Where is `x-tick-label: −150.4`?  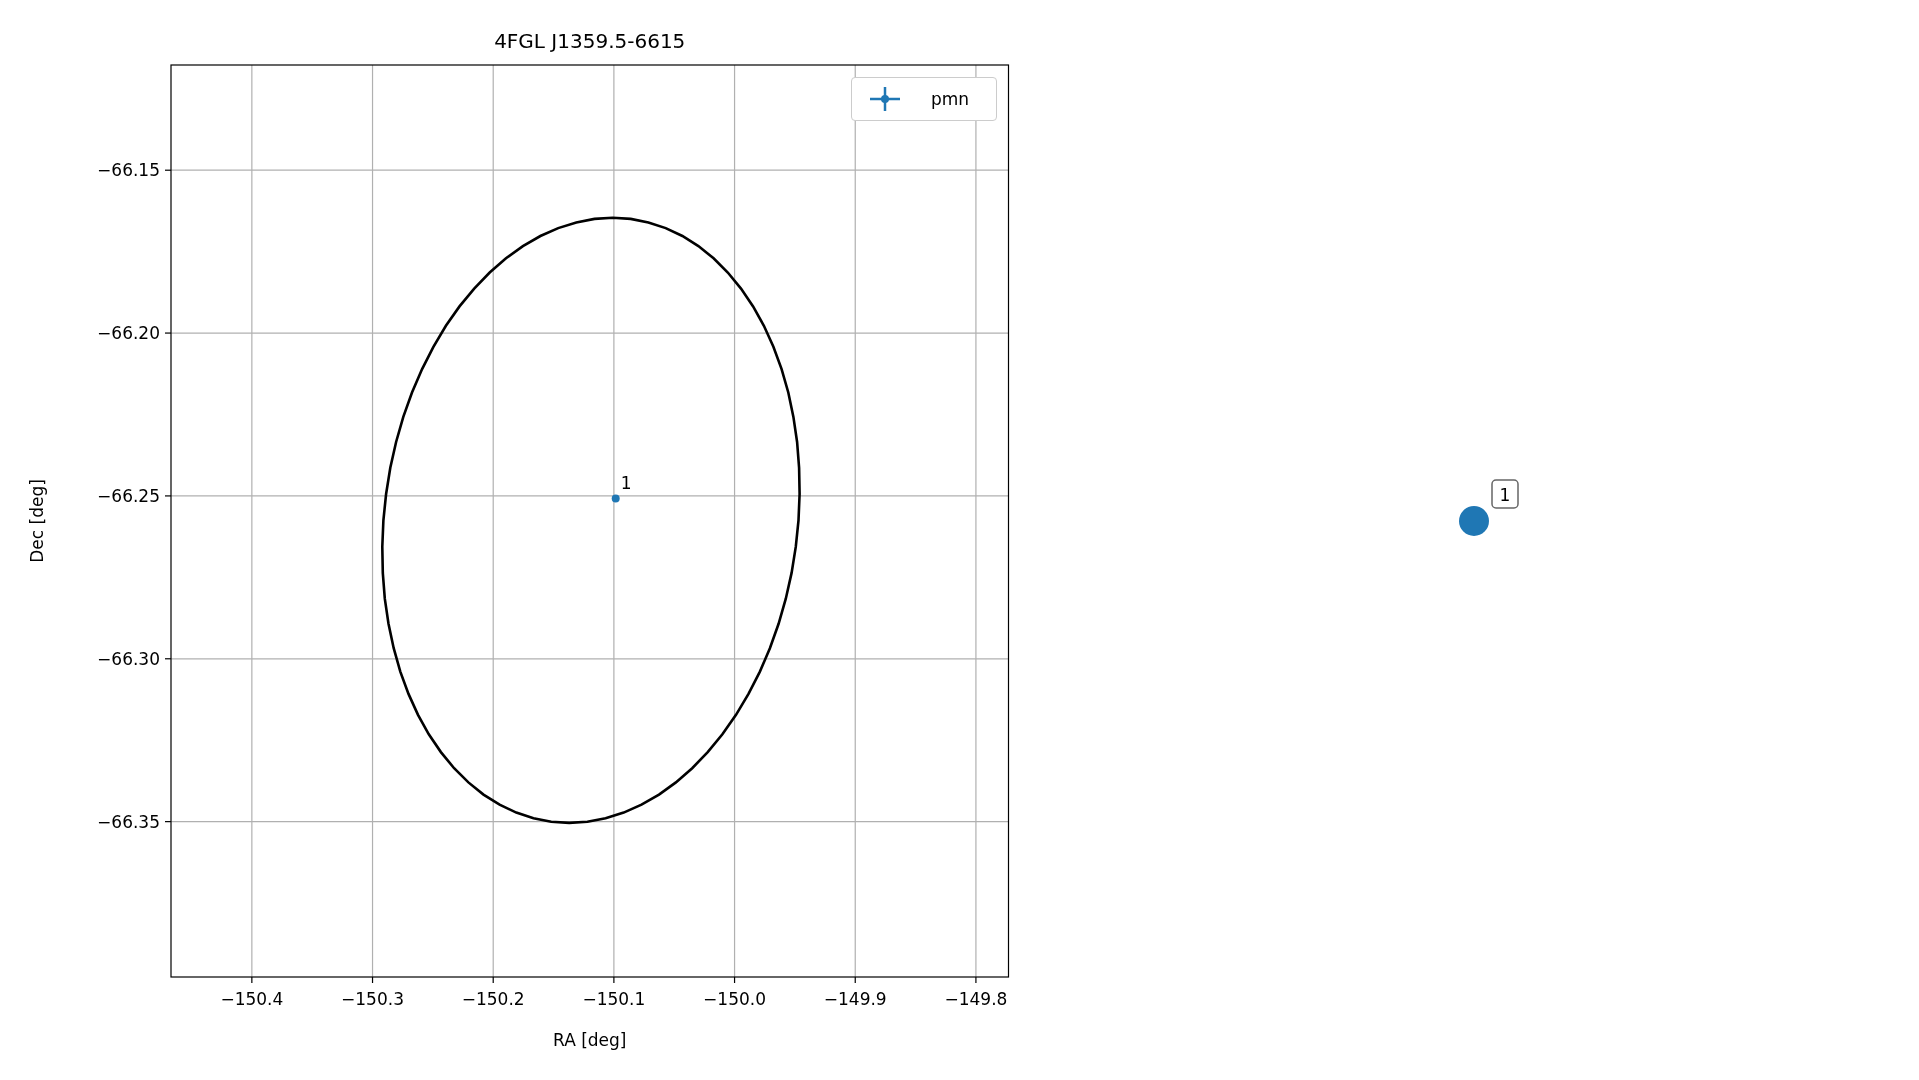
x-tick-label: −150.4 is located at coordinates (252, 999).